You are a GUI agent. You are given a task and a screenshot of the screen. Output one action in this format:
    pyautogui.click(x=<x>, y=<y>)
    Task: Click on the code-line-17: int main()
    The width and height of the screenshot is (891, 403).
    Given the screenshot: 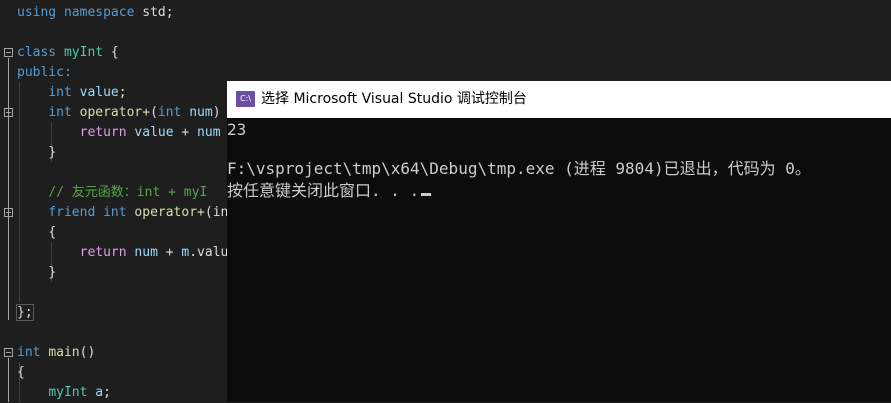 What is the action you would take?
    pyautogui.click(x=56, y=353)
    